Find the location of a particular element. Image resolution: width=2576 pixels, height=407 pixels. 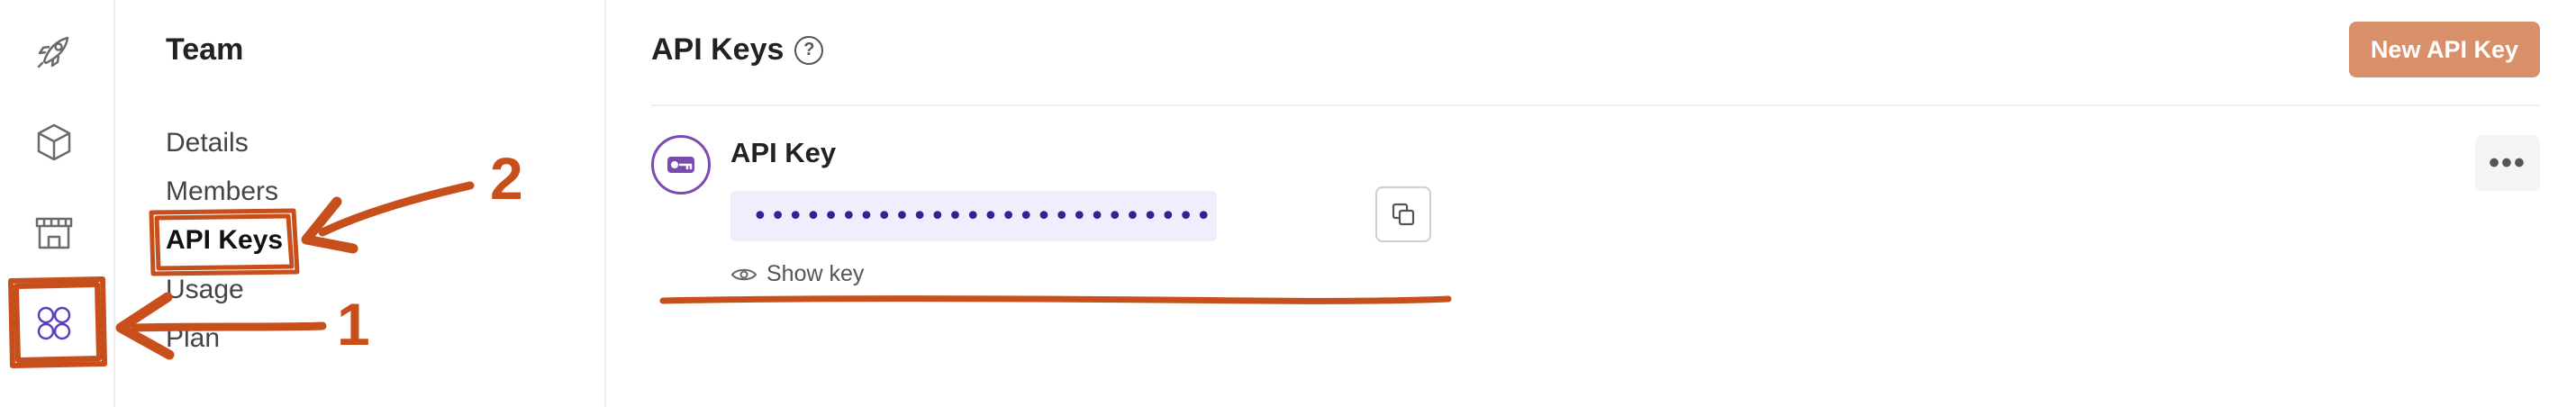

annotation-step-1: 1 is located at coordinates (353, 324).